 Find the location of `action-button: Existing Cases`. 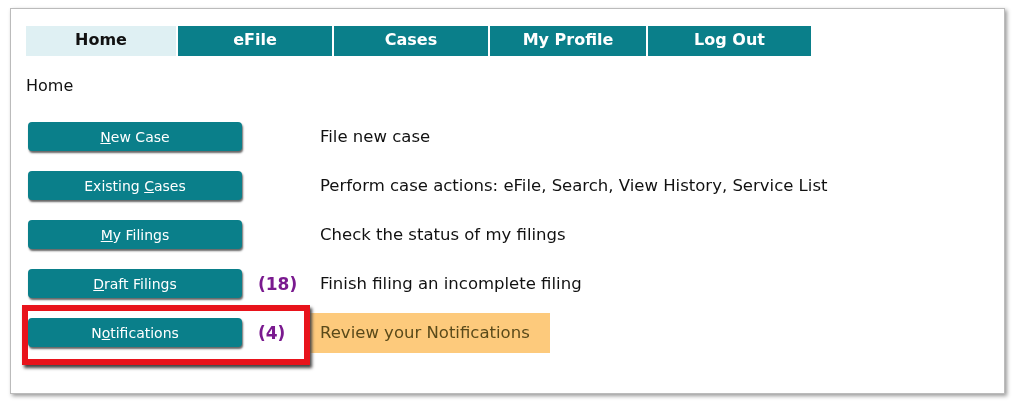

action-button: Existing Cases is located at coordinates (135, 185).